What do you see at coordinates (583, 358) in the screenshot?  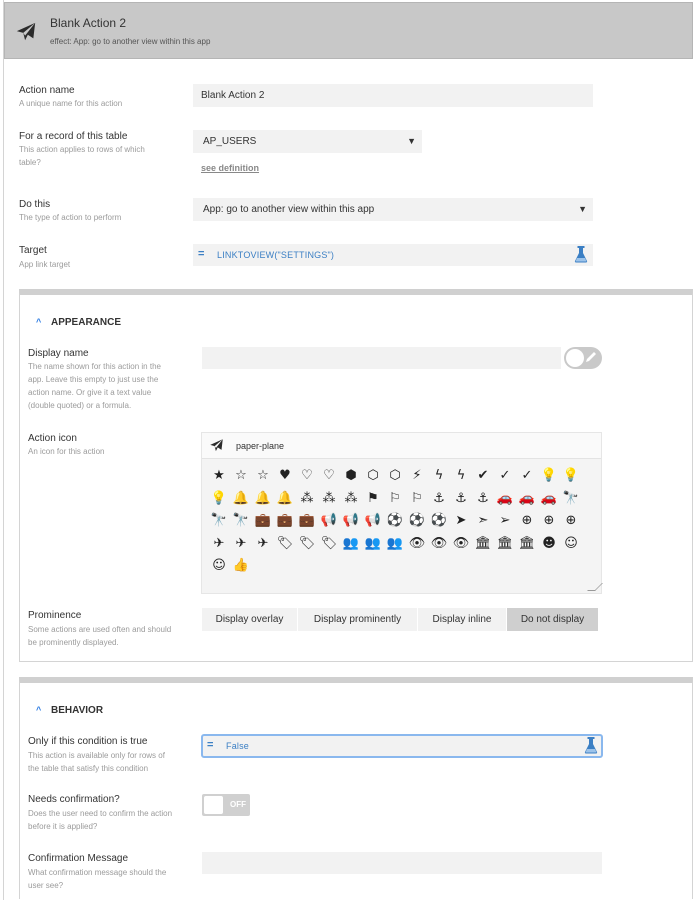 I see `formula-toggle` at bounding box center [583, 358].